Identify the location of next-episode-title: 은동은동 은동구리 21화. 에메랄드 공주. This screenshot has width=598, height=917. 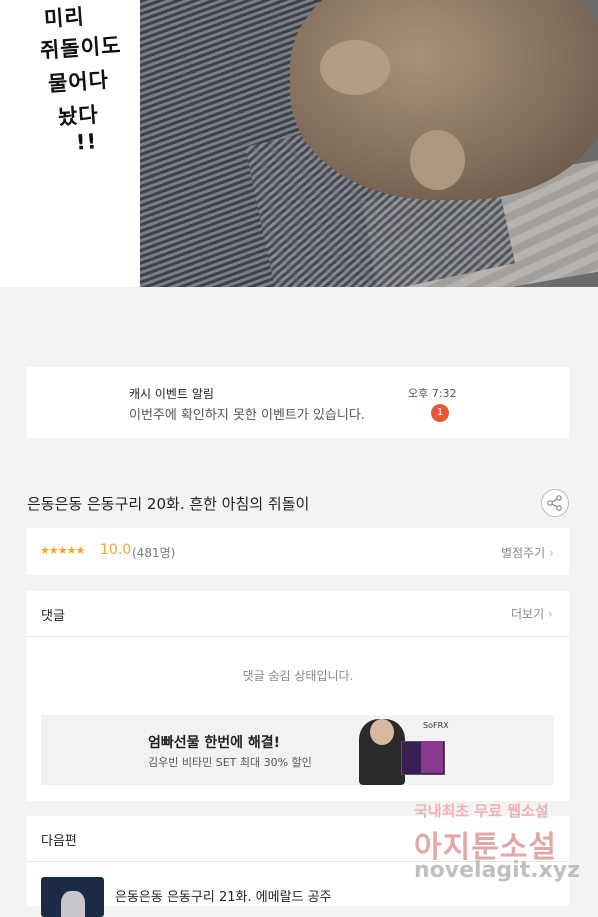
(223, 895).